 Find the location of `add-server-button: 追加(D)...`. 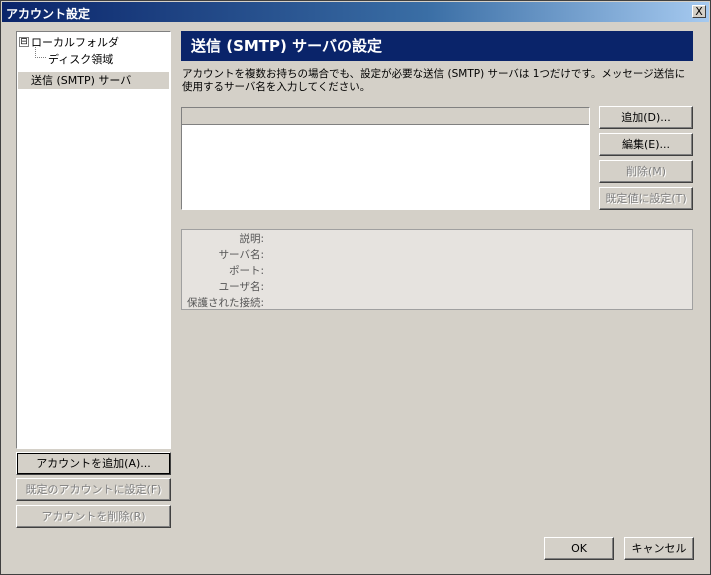

add-server-button: 追加(D)... is located at coordinates (646, 117).